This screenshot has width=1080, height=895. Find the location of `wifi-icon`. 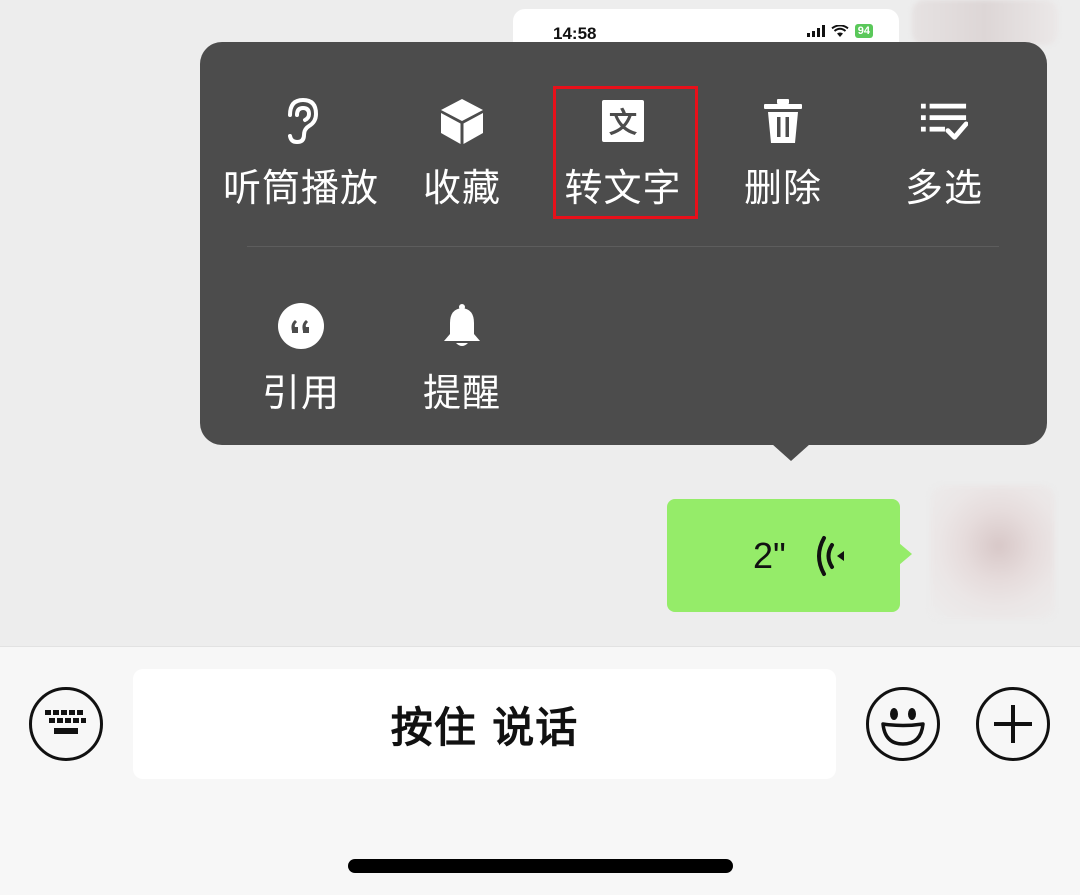

wifi-icon is located at coordinates (840, 30).